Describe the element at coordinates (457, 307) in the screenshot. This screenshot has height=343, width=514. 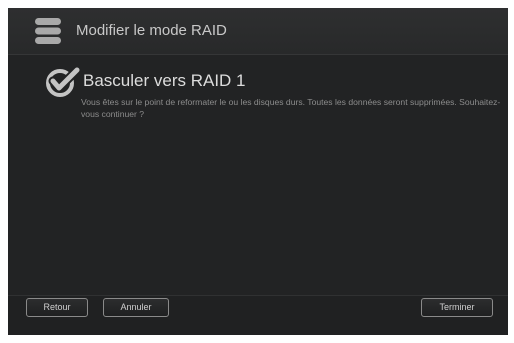
I see `finish-button: Terminer` at that location.